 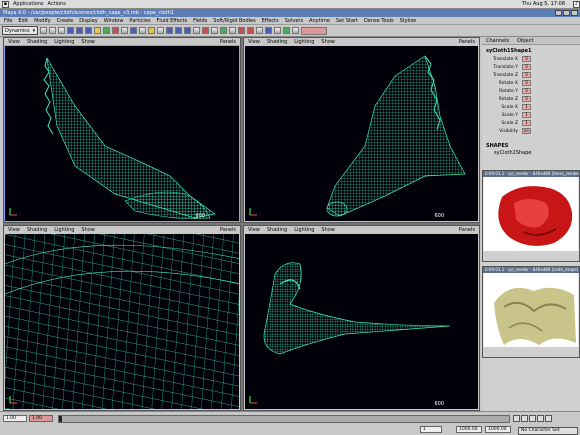 I want to click on range-start-field: 1, so click(x=431, y=429).